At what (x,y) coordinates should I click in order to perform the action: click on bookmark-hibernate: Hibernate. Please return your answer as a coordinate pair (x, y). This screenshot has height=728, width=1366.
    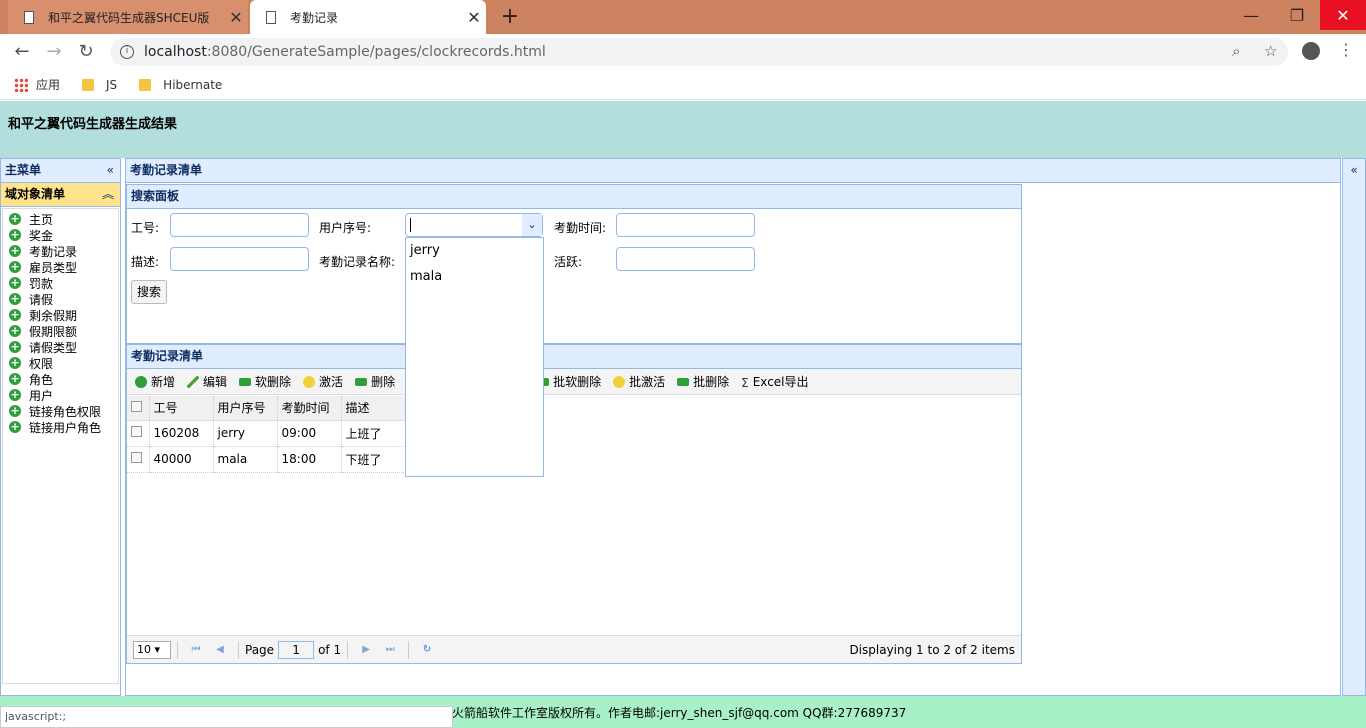
    Looking at the image, I should click on (180, 85).